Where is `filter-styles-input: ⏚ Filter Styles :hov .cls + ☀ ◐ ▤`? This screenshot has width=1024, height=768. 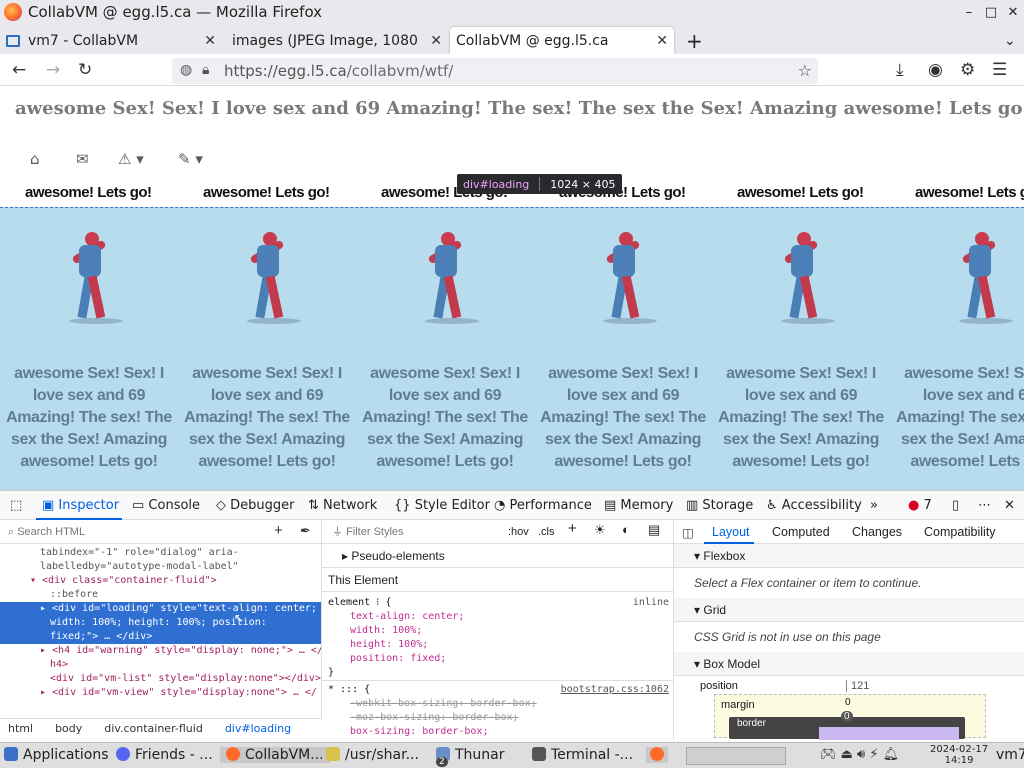 filter-styles-input: ⏚ Filter Styles :hov .cls + ☀ ◐ ▤ is located at coordinates (497, 532).